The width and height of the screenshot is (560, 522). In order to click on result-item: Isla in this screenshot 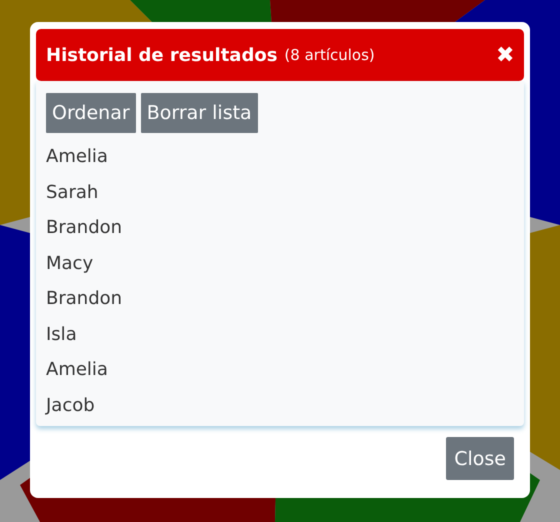, I will do `click(62, 334)`.